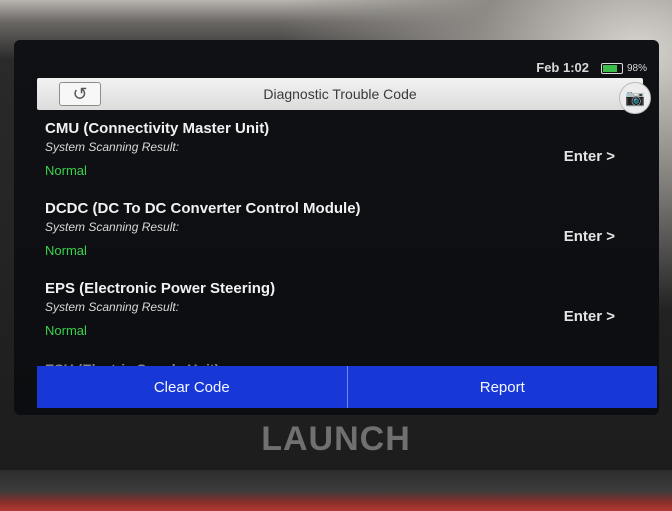  Describe the element at coordinates (160, 288) in the screenshot. I see `module-title: EPS (Electronic Power Steering)` at that location.